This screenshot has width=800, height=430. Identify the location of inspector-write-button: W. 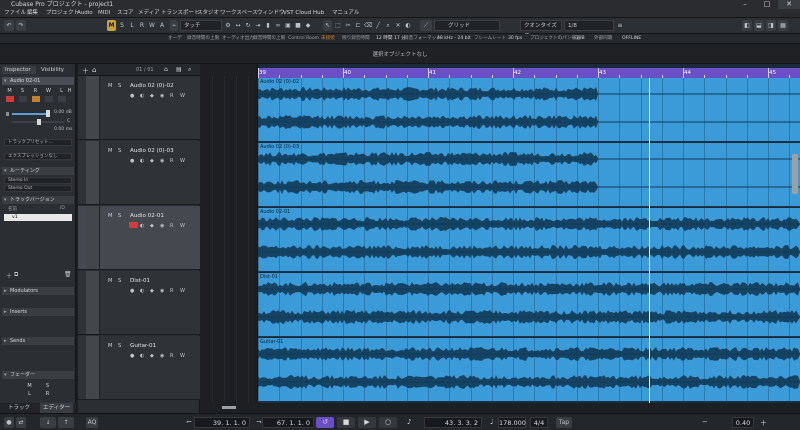
(48, 91).